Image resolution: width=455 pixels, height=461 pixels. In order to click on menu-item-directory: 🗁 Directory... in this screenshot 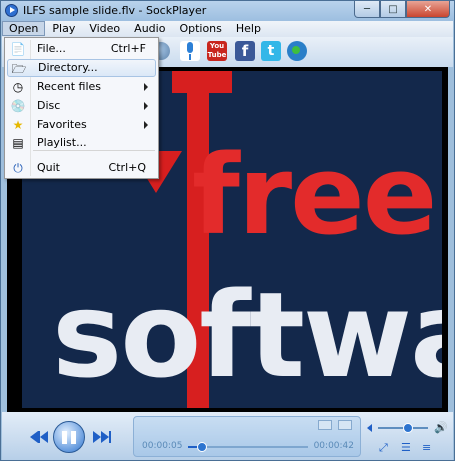, I will do `click(81, 68)`.